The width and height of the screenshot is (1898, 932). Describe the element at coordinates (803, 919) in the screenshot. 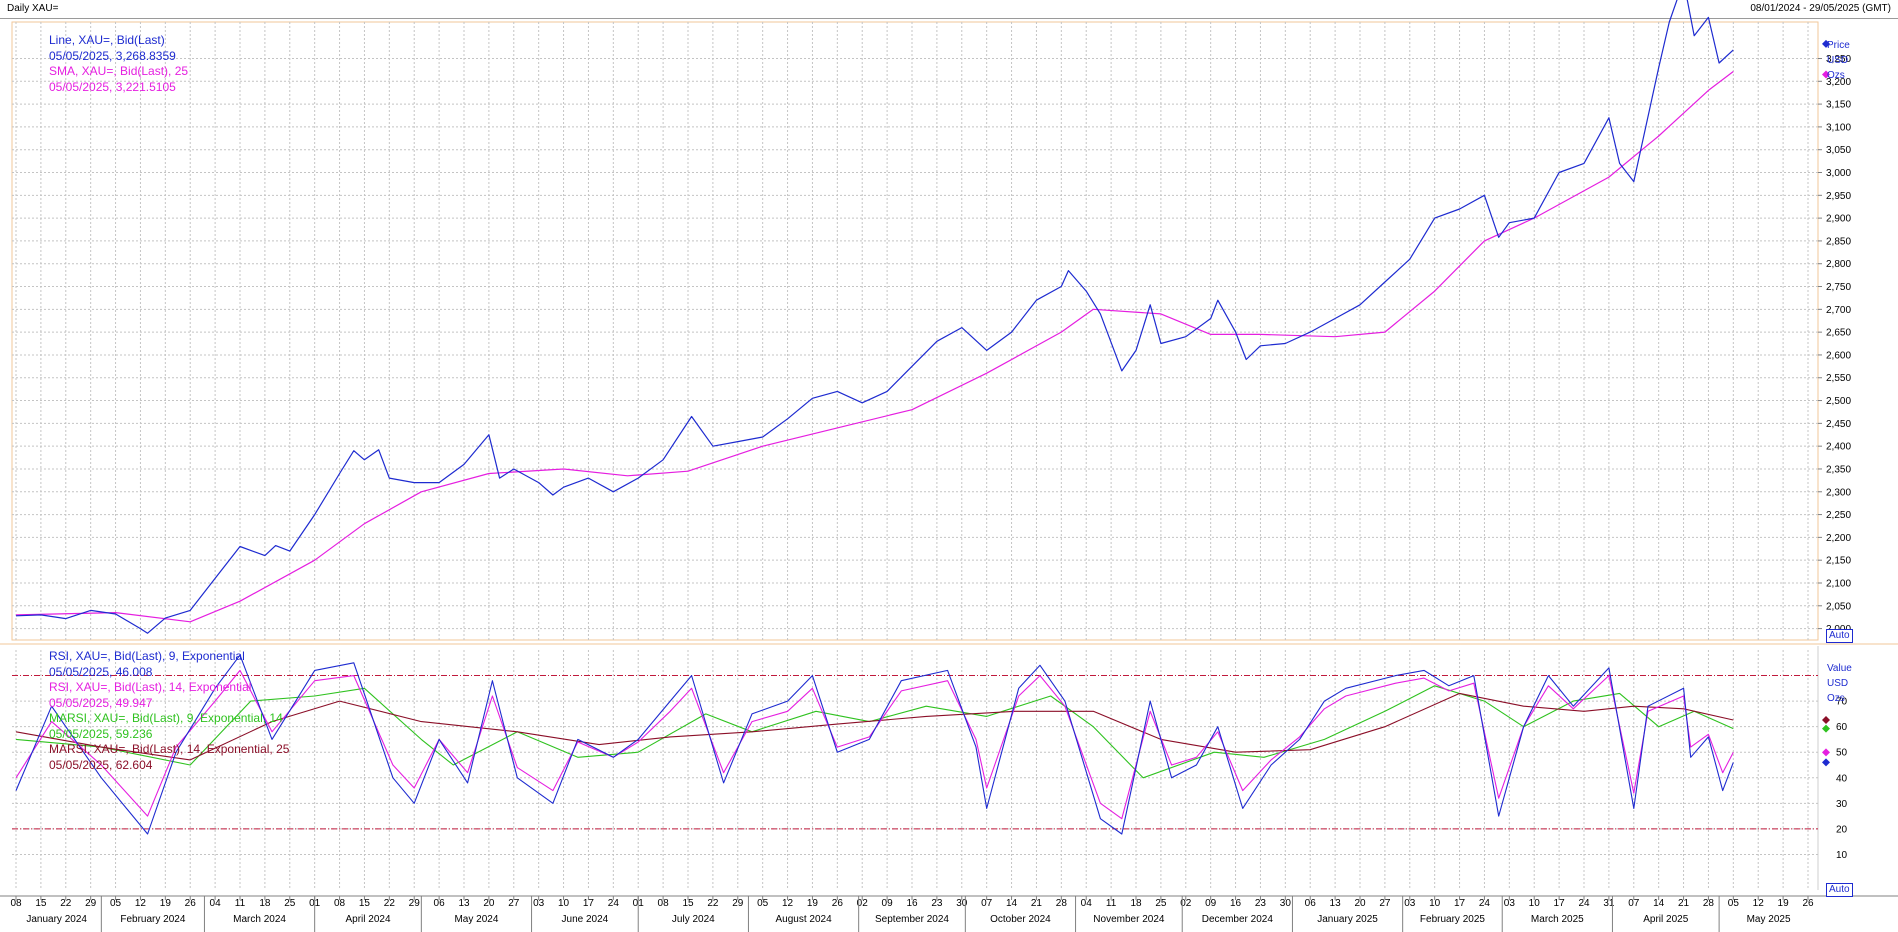

I see `month-label: August 2024` at that location.